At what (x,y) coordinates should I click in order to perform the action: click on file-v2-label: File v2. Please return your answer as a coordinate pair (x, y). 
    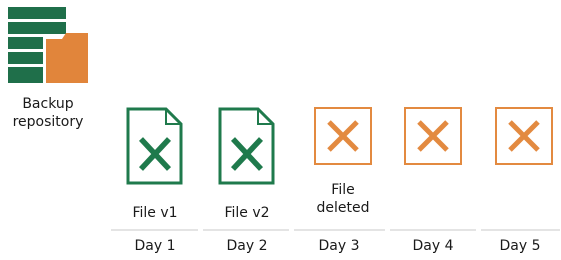
    Looking at the image, I should click on (247, 213).